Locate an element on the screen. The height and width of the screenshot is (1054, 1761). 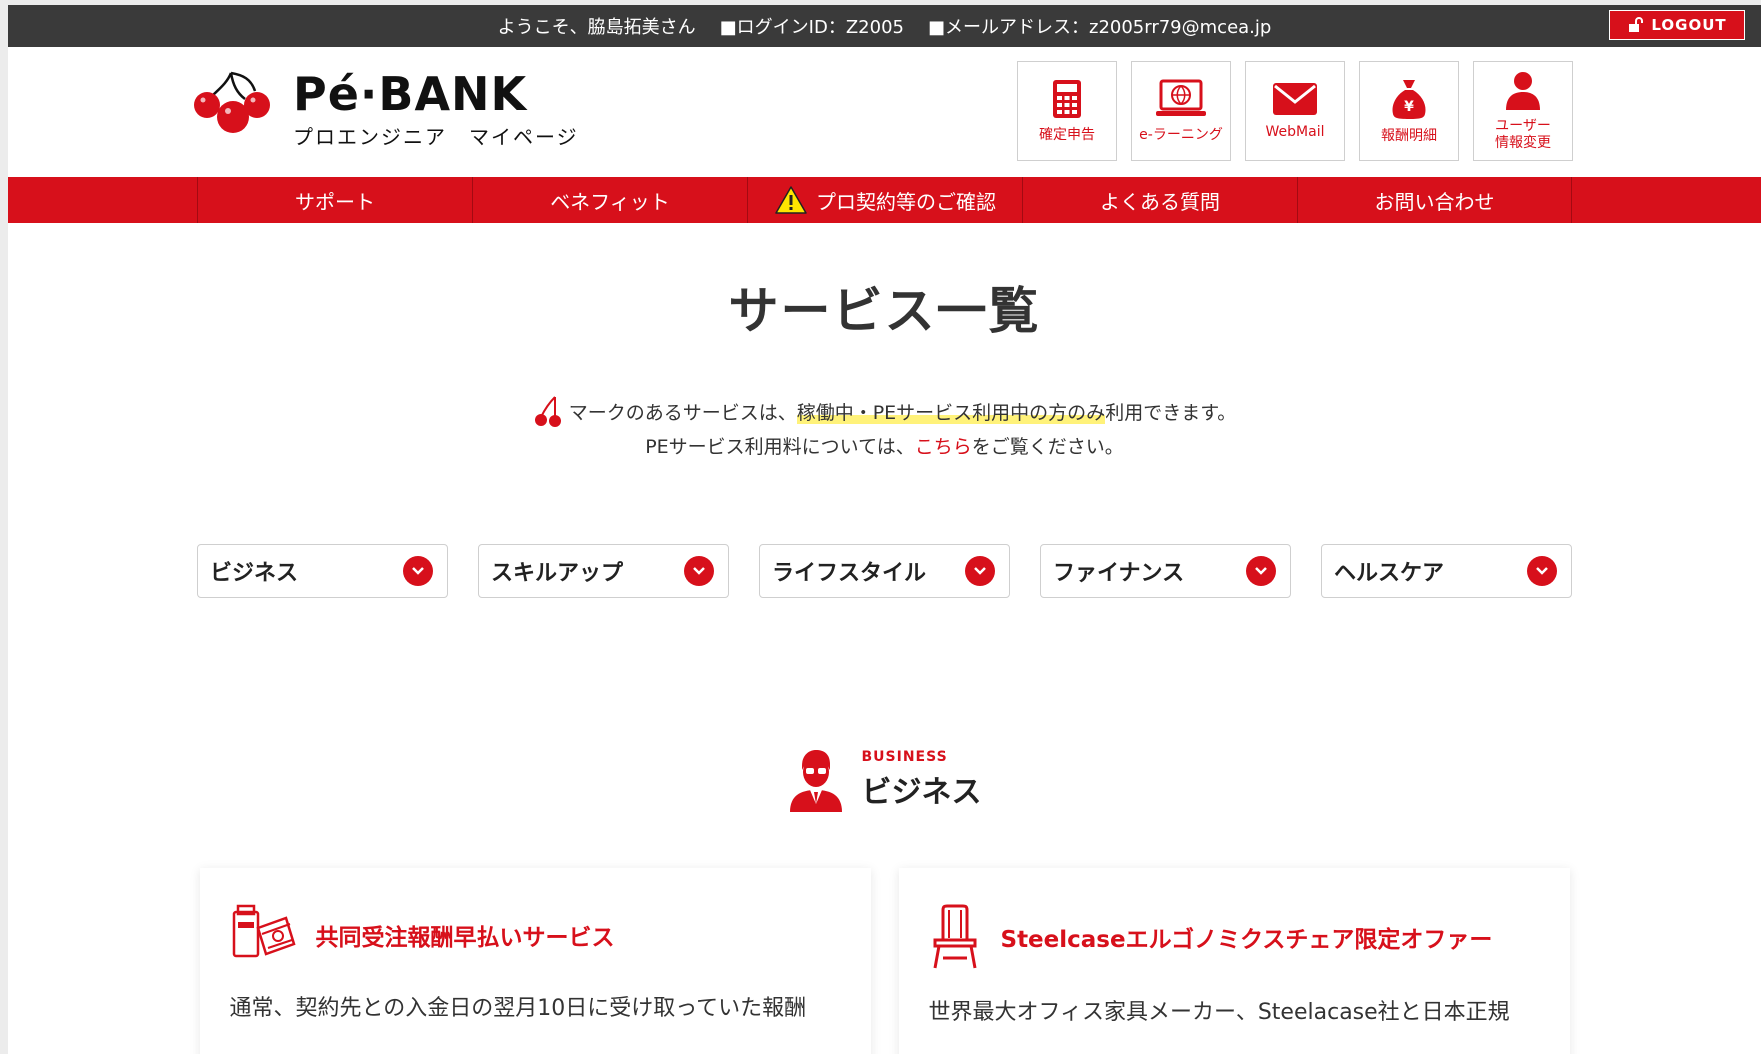
site-logo: Pé·BANK プロエンジニア マイページ is located at coordinates (386, 109).